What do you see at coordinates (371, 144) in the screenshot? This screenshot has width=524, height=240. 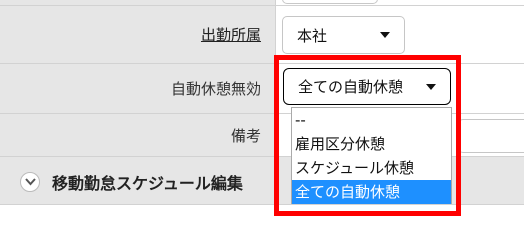 I see `dropdown-option: 雇用区分休憩` at bounding box center [371, 144].